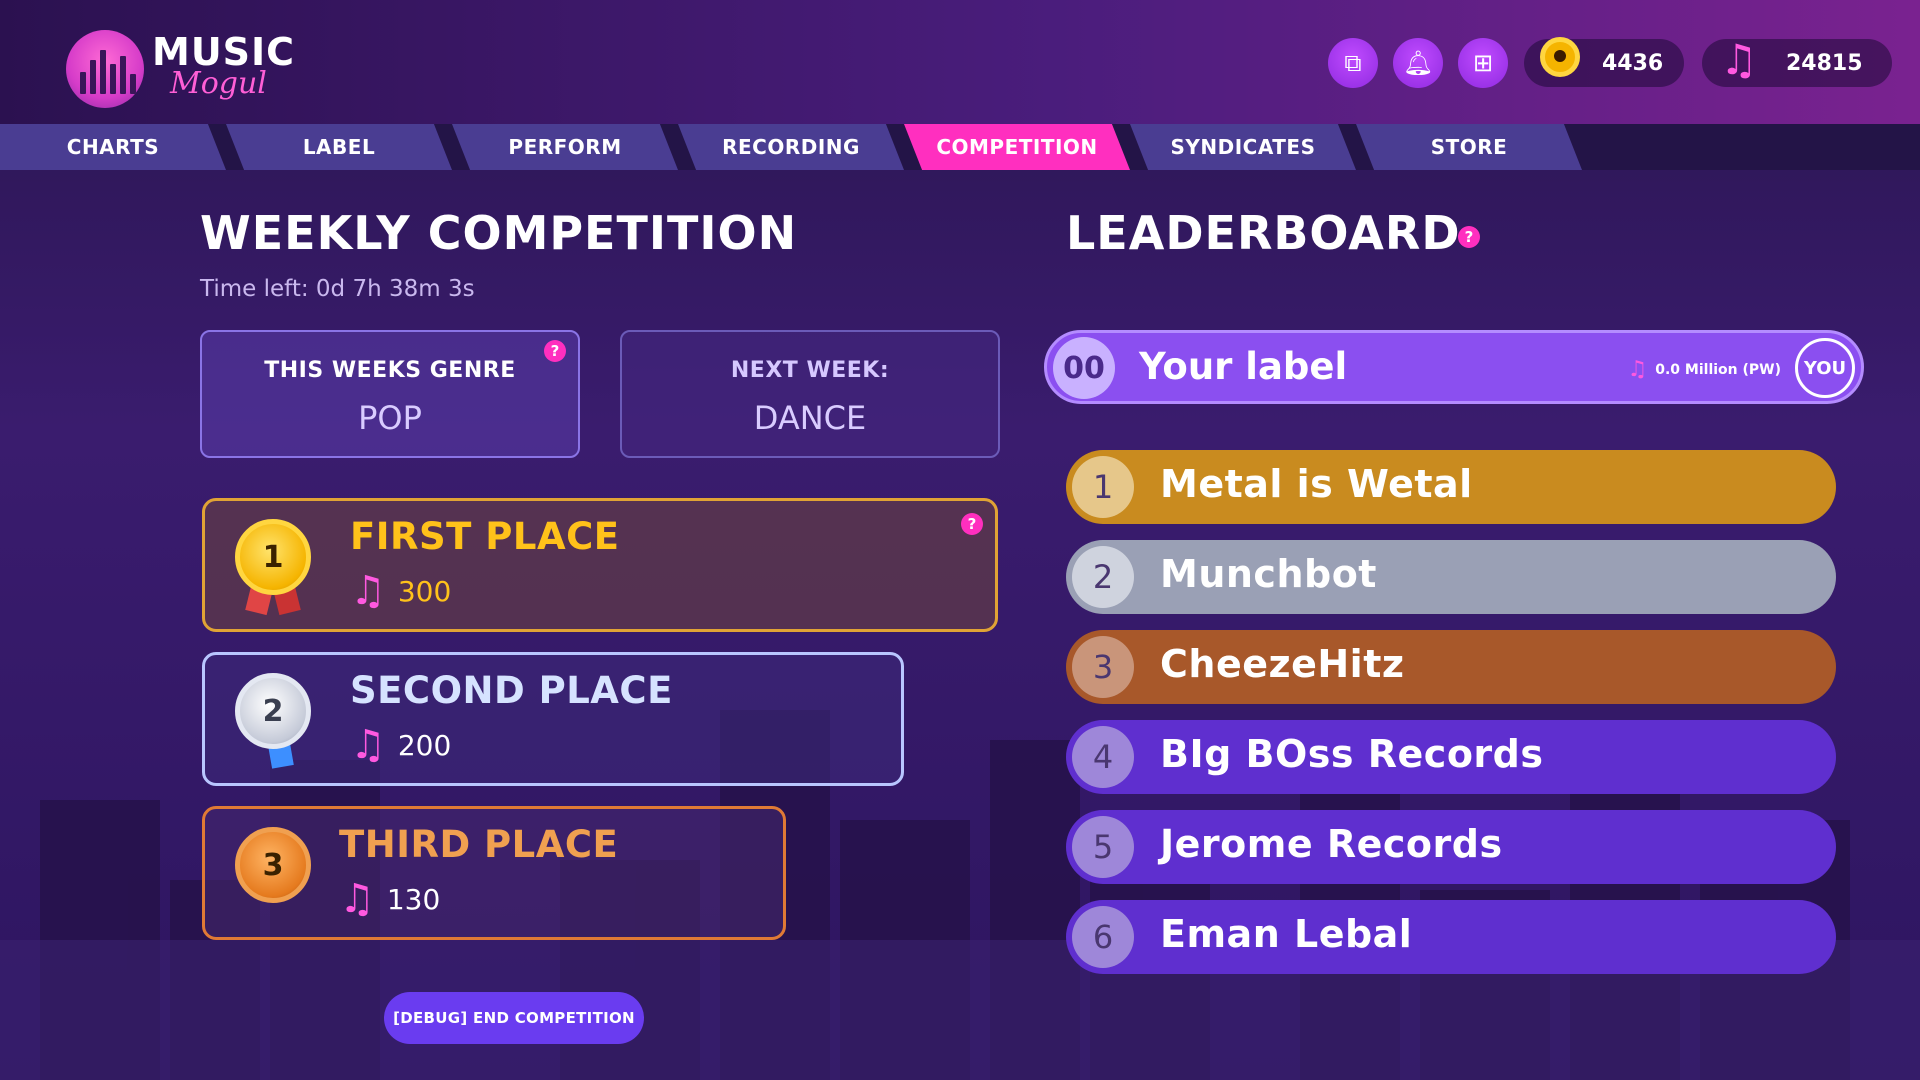 This screenshot has height=1080, width=1920. Describe the element at coordinates (273, 865) in the screenshot. I see `bronze-medal-icon: 3` at that location.